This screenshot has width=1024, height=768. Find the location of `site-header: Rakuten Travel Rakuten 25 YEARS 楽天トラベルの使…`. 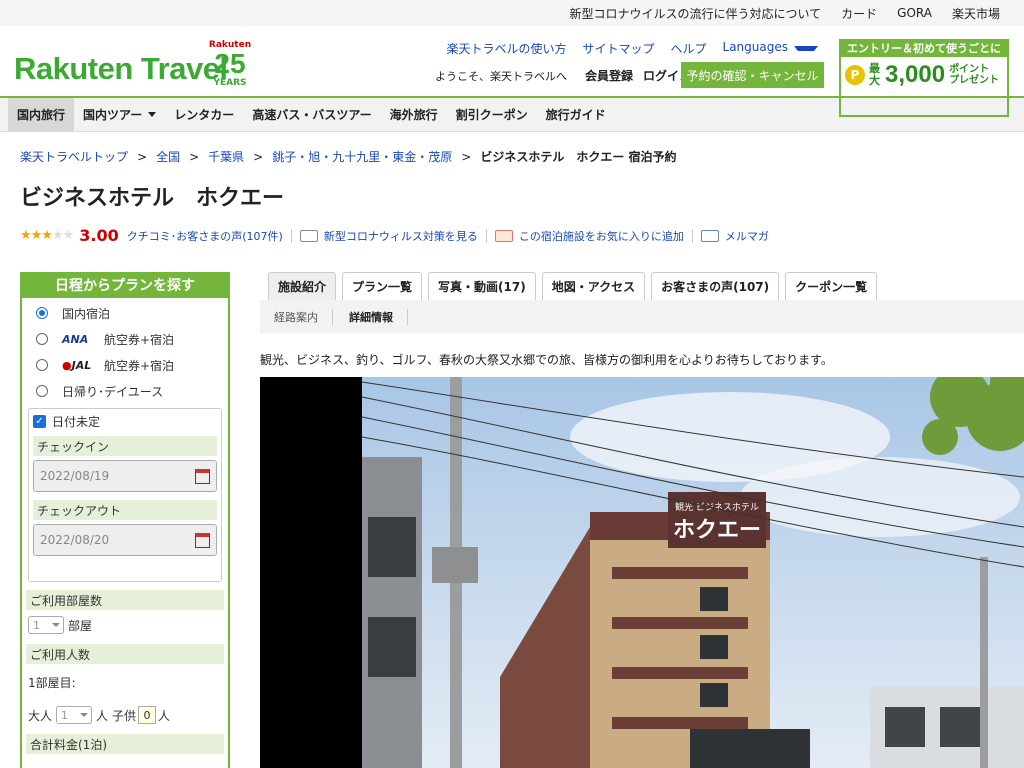

site-header: Rakuten Travel Rakuten 25 YEARS 楽天トラベルの使… is located at coordinates (512, 71).